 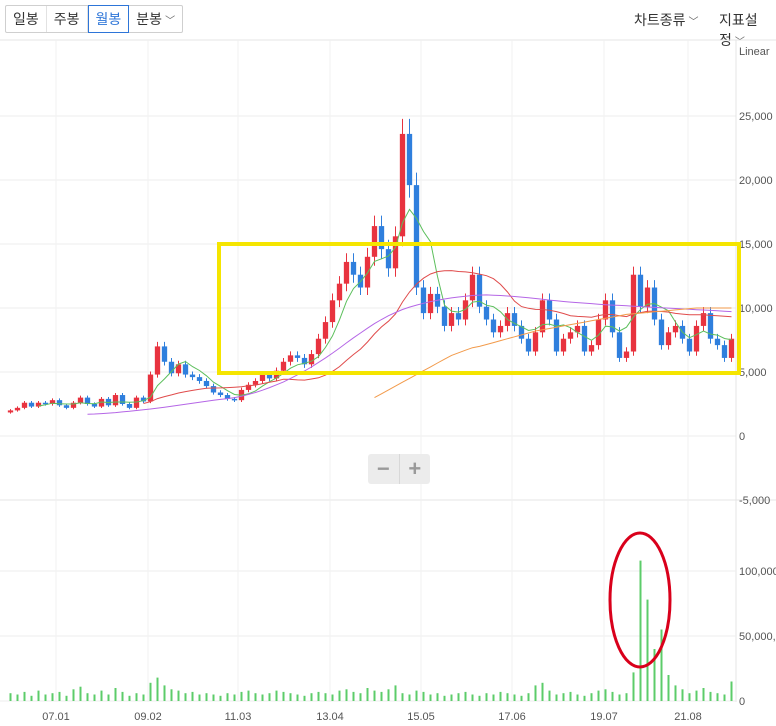 What do you see at coordinates (415, 469) in the screenshot?
I see `zoom-in-button: +` at bounding box center [415, 469].